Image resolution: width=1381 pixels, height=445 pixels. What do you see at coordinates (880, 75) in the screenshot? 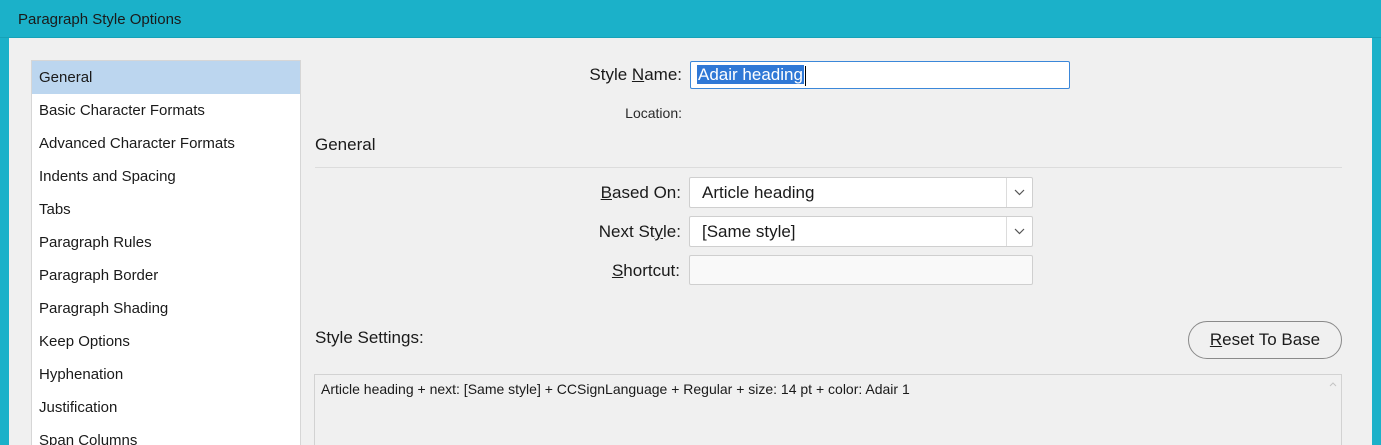
I see `style-name-input: Adair heading` at bounding box center [880, 75].